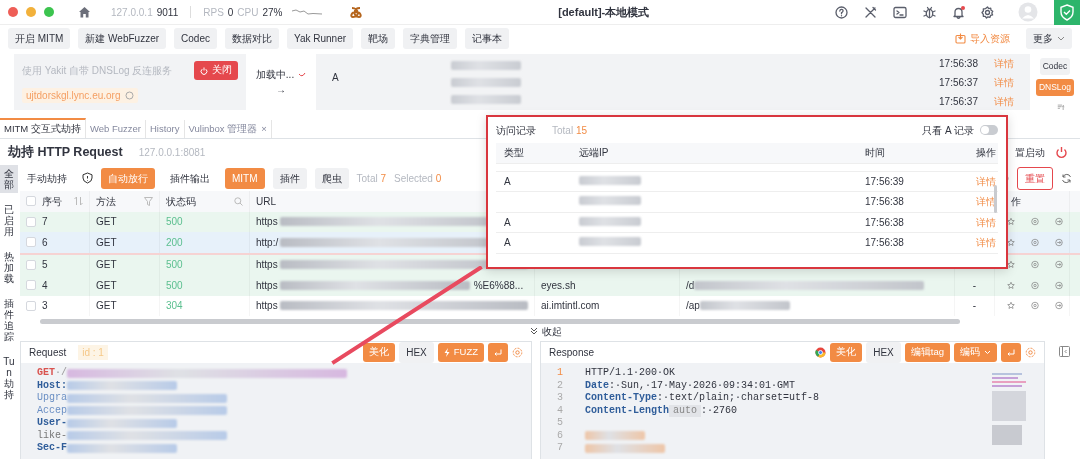 The height and width of the screenshot is (459, 1080). I want to click on path-cell-text: /d, so click(690, 285).